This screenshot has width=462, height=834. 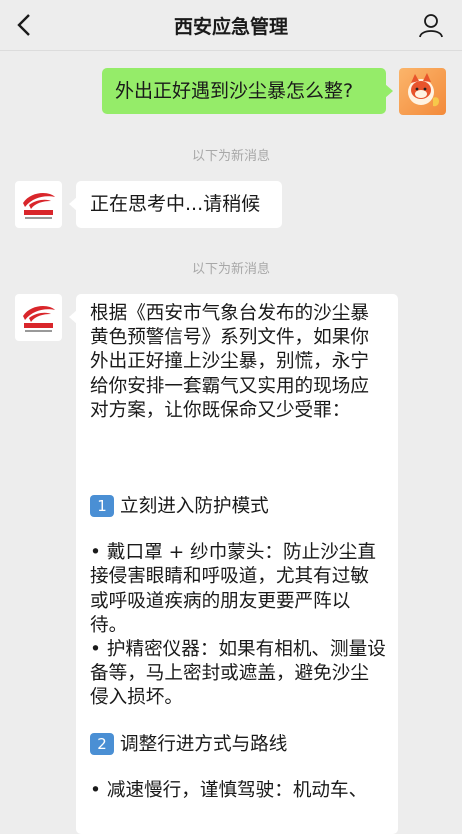 I want to click on section-heading: 2 调整行进方式与路线, so click(x=238, y=744).